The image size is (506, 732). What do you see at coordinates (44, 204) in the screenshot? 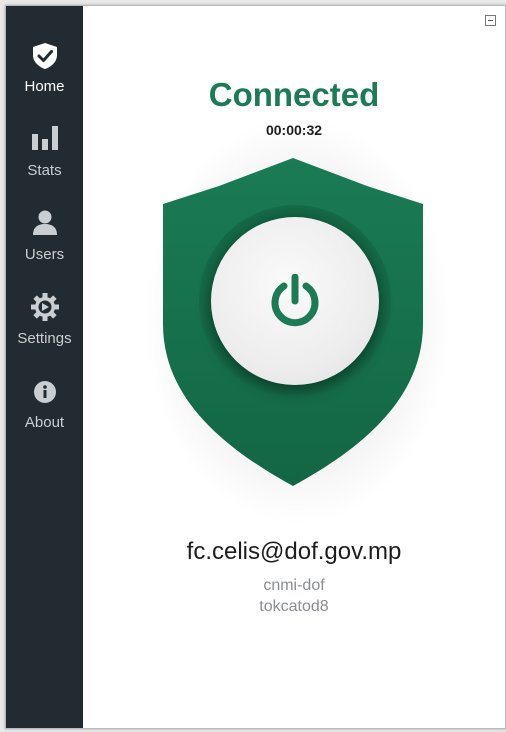
I see `user-icon` at bounding box center [44, 204].